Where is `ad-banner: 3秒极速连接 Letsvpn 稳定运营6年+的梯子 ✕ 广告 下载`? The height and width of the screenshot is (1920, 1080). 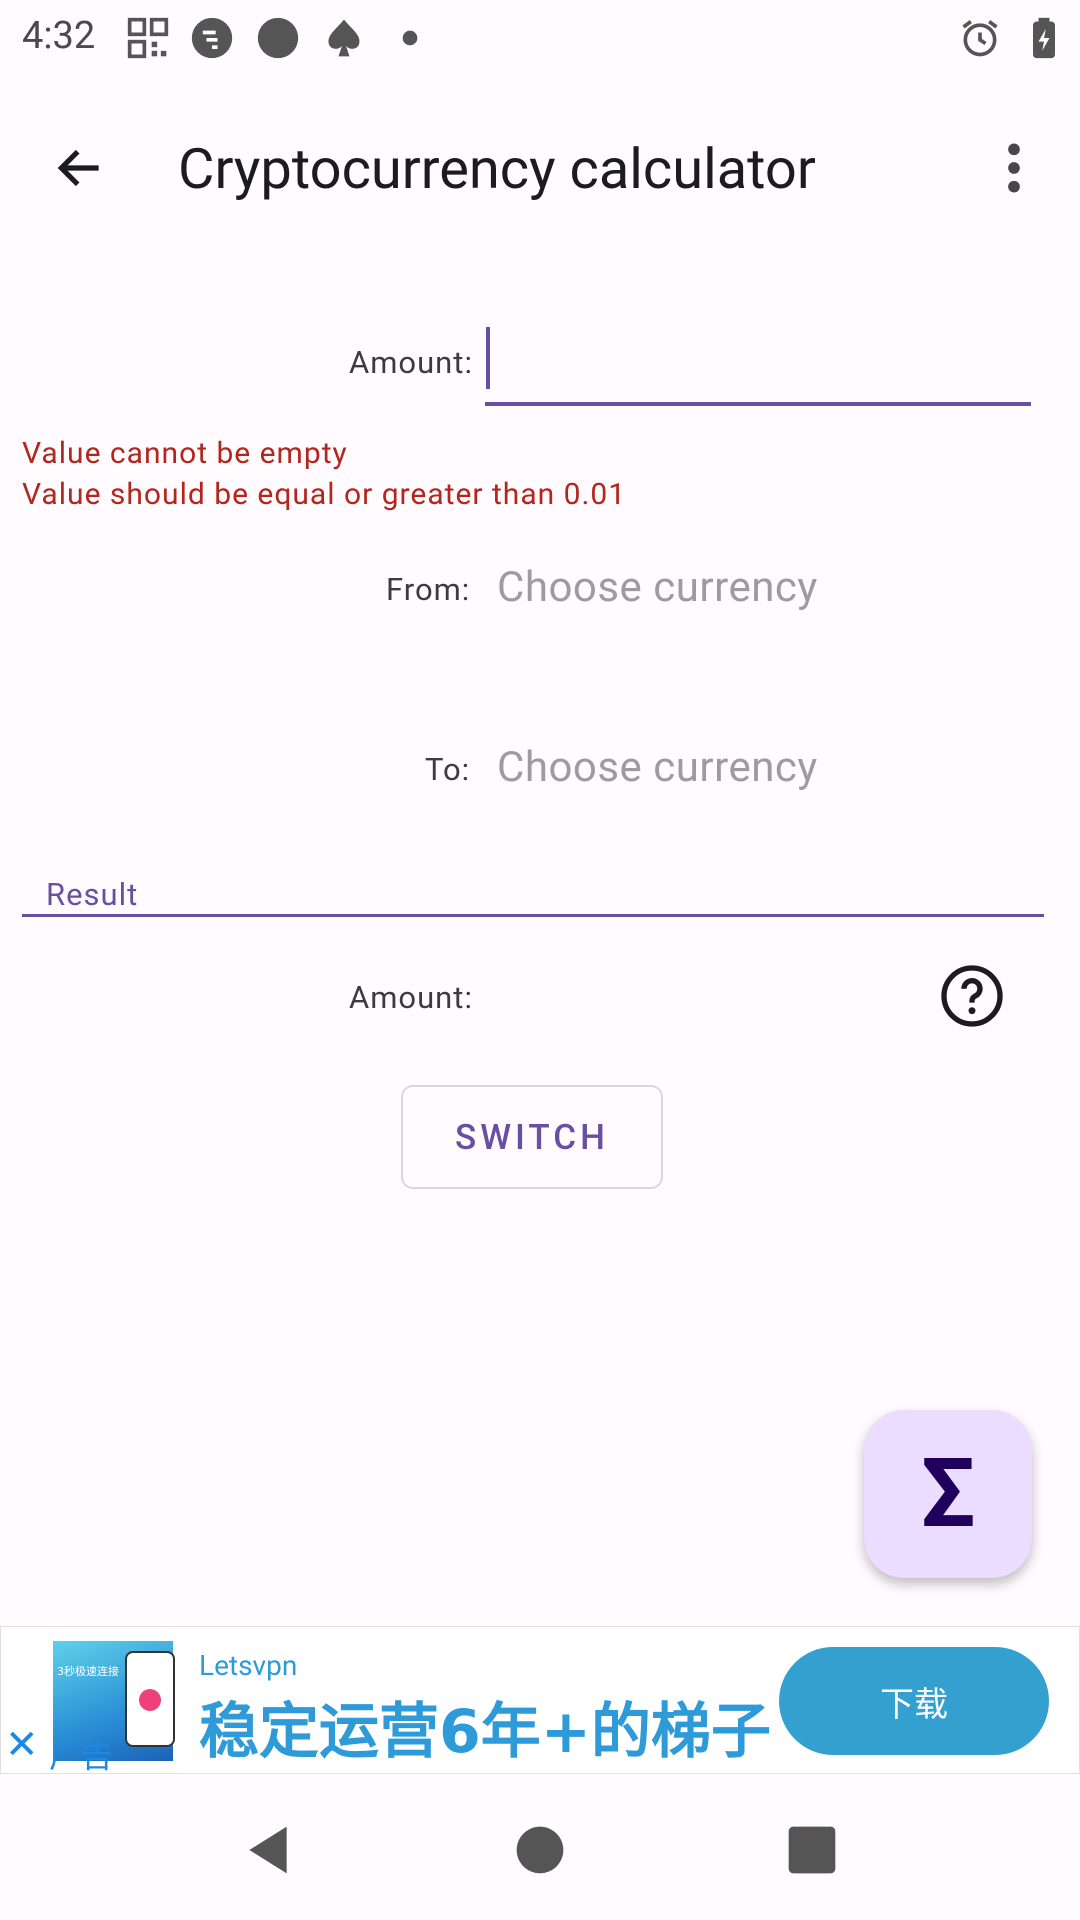
ad-banner: 3秒极速连接 Letsvpn 稳定运营6年+的梯子 ✕ 广告 下载 is located at coordinates (540, 1700).